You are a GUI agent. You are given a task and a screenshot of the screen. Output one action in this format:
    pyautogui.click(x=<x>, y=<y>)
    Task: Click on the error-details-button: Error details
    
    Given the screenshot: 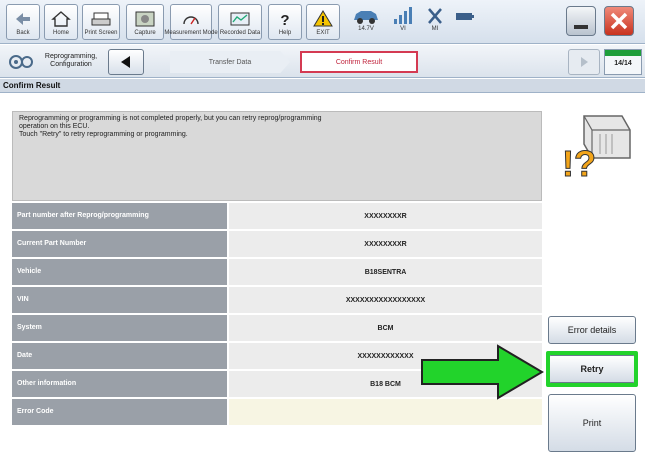 What is the action you would take?
    pyautogui.click(x=592, y=330)
    